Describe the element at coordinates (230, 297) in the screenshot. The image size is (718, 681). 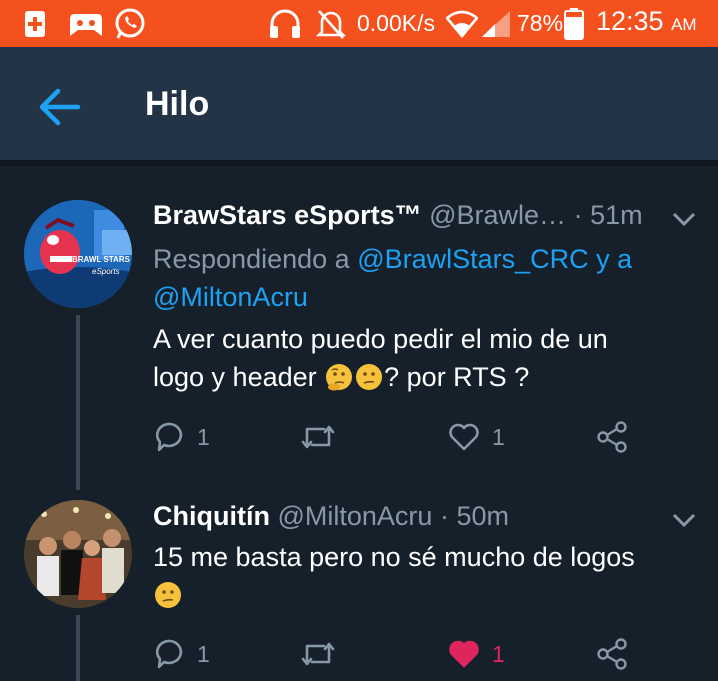
I see `mention-link: @MiltonAcru` at that location.